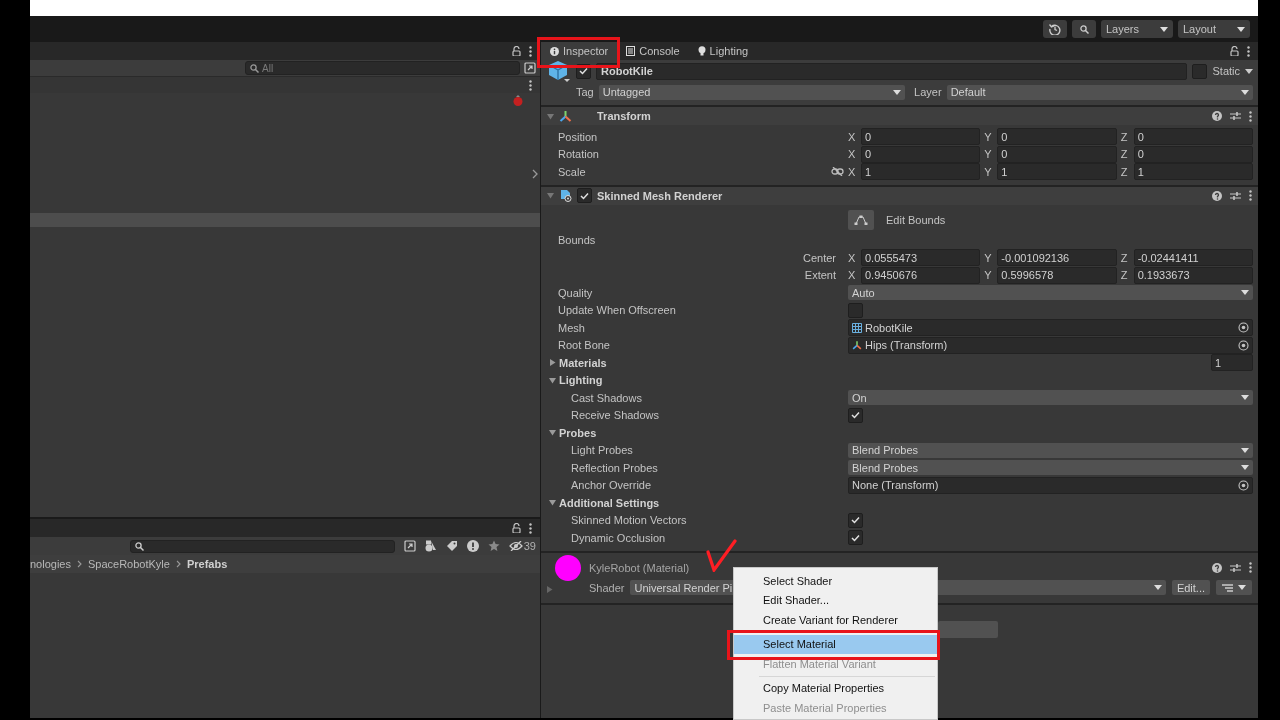  I want to click on field-label: Skinned Motion Vectors, so click(629, 520).